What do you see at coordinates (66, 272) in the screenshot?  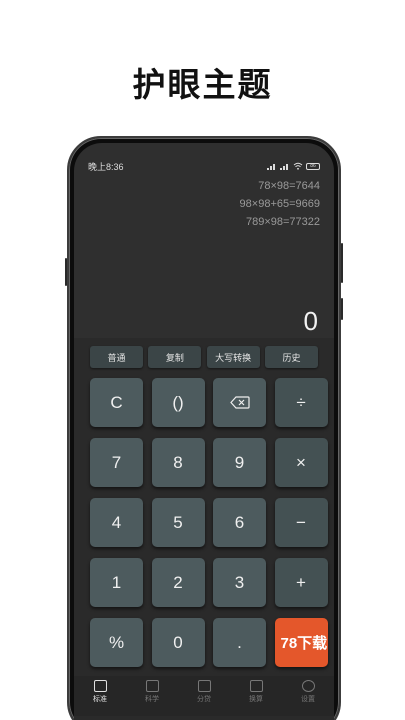 I see `volume-button` at bounding box center [66, 272].